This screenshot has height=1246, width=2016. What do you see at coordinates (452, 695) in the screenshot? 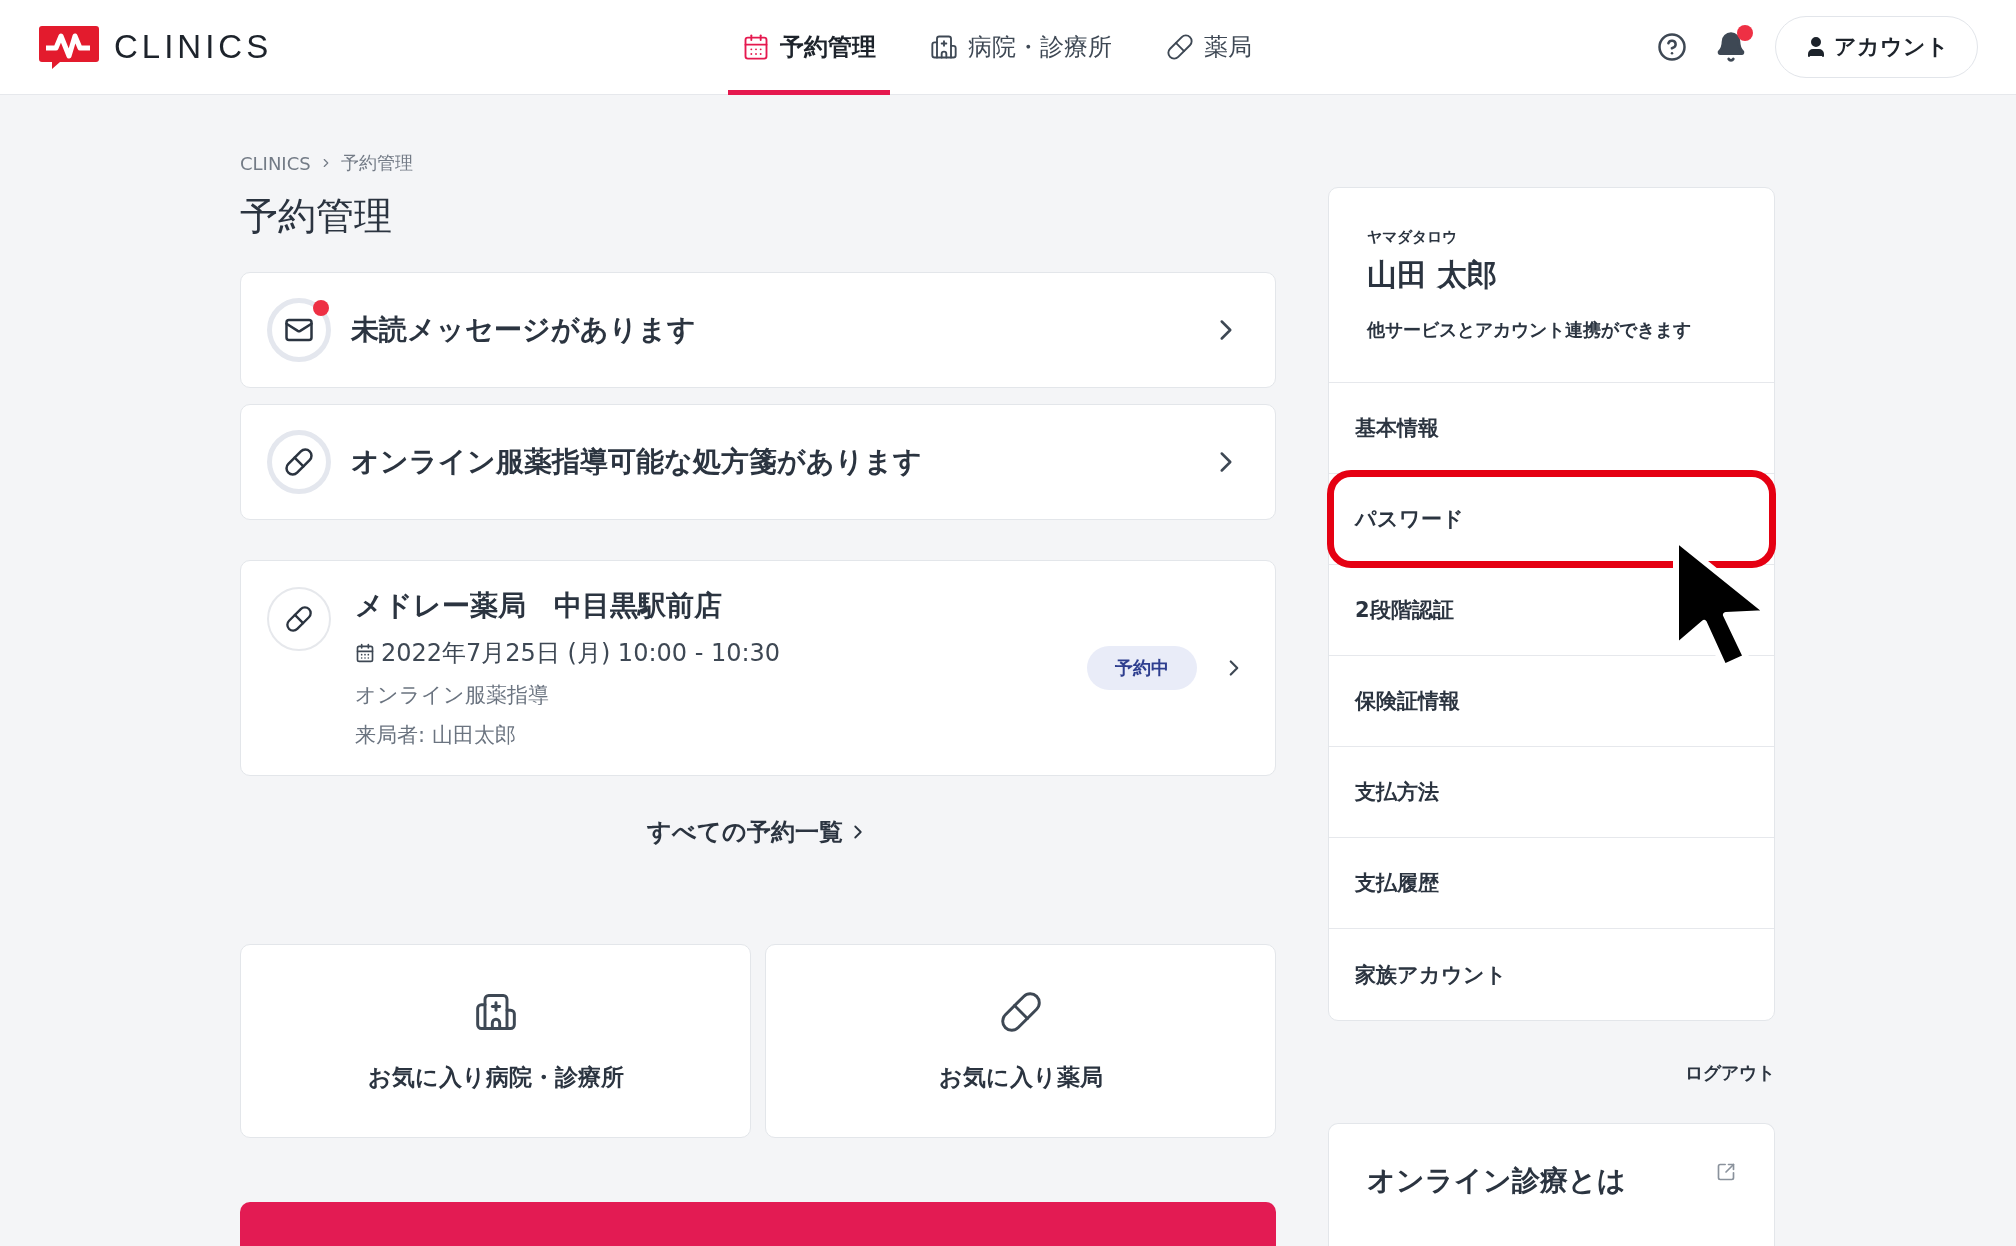
I see `reservation-type: オンライン服薬指導` at bounding box center [452, 695].